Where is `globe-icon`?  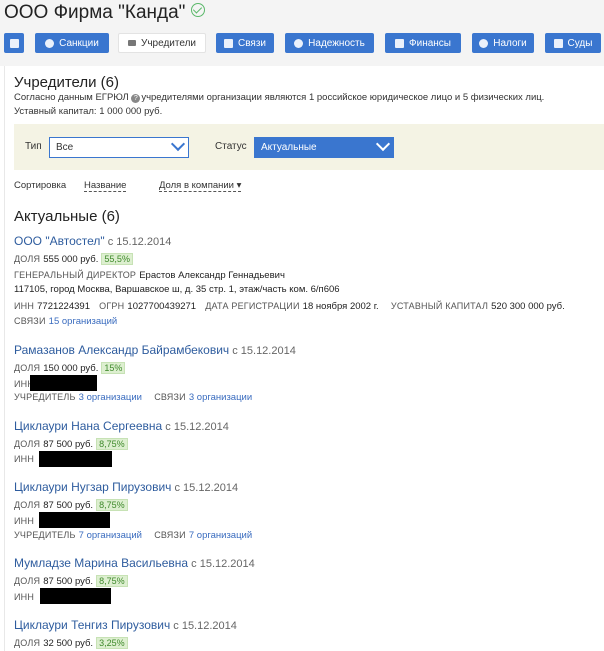
globe-icon is located at coordinates (50, 43).